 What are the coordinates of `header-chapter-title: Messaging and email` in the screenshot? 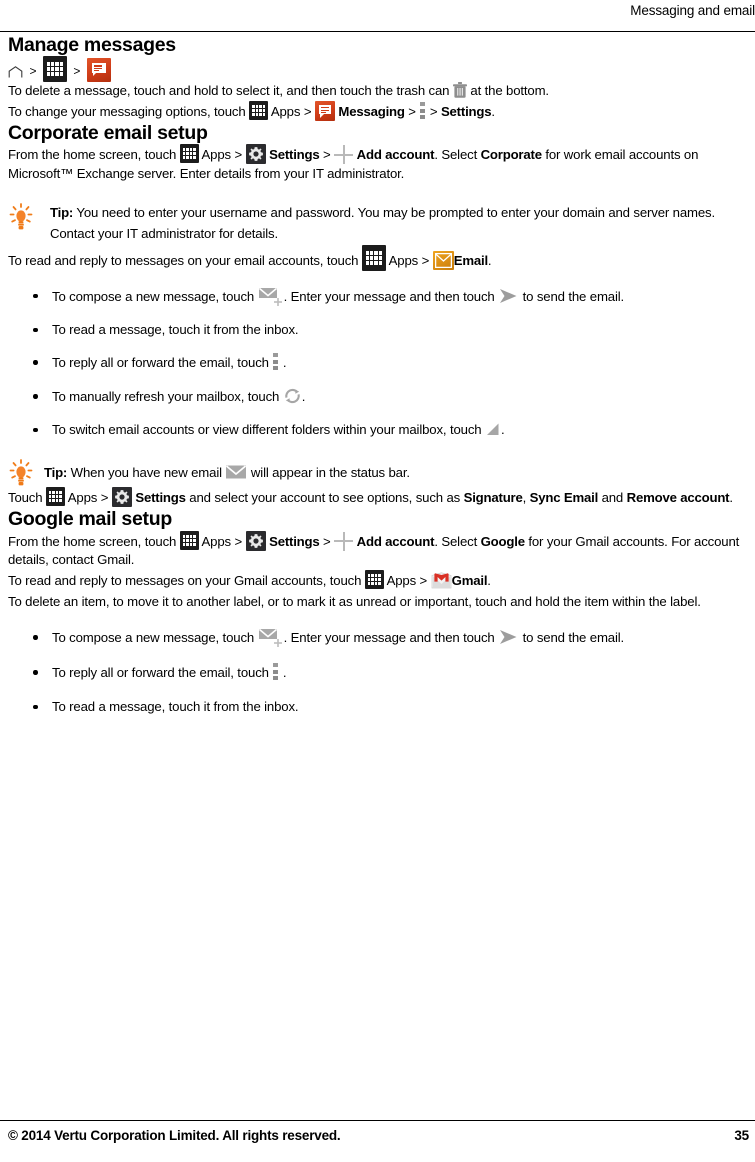 It's located at (692, 10).